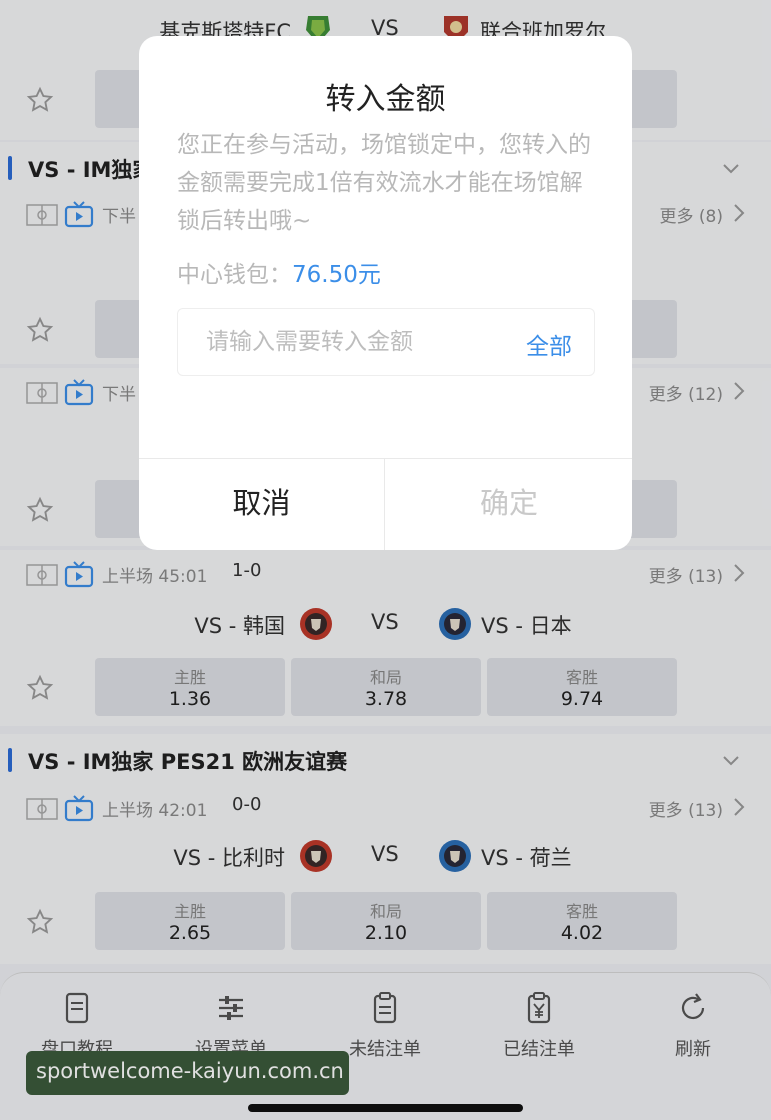  Describe the element at coordinates (234, 275) in the screenshot. I see `wallet-label: 中心钱包：` at that location.